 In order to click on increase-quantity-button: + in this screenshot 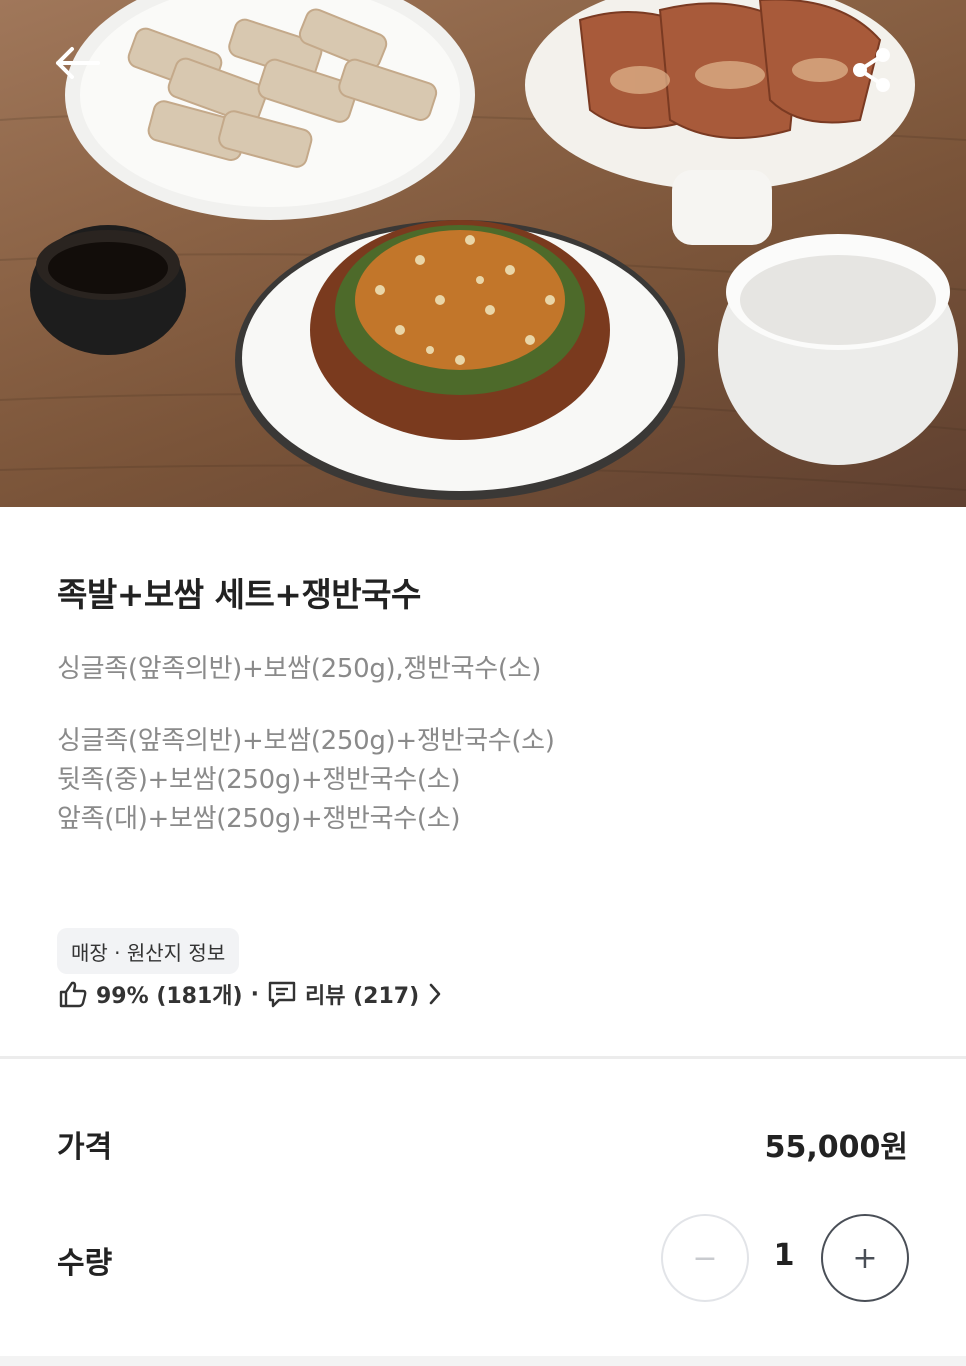, I will do `click(865, 1258)`.